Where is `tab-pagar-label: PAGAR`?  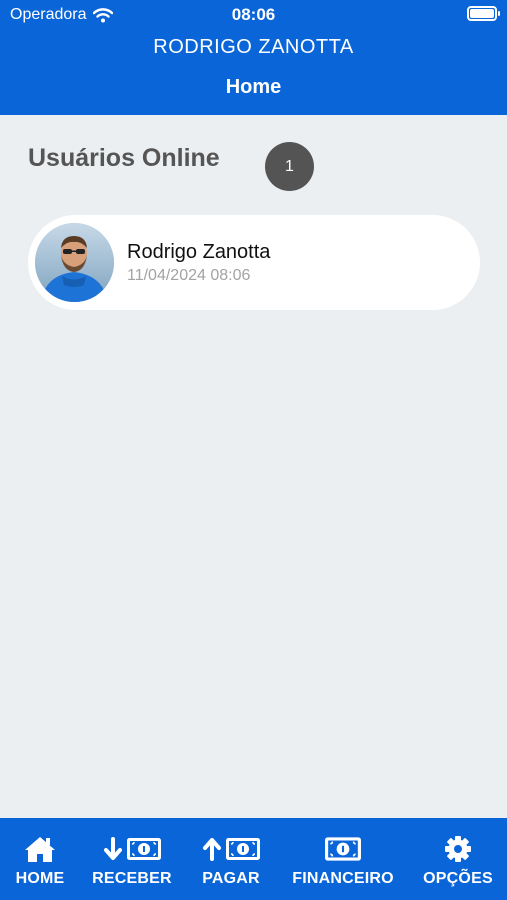
tab-pagar-label: PAGAR is located at coordinates (231, 878).